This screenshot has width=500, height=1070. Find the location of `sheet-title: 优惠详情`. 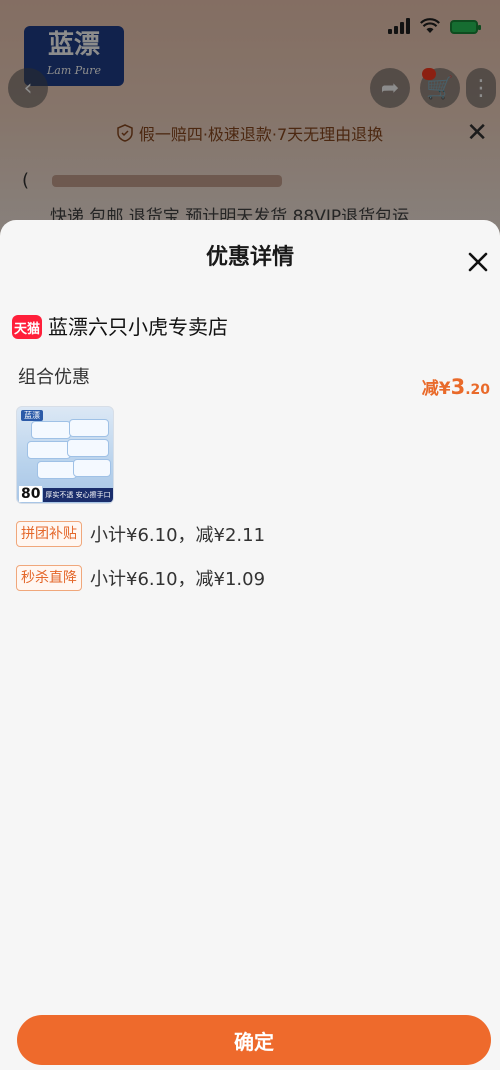

sheet-title: 优惠详情 is located at coordinates (249, 257).